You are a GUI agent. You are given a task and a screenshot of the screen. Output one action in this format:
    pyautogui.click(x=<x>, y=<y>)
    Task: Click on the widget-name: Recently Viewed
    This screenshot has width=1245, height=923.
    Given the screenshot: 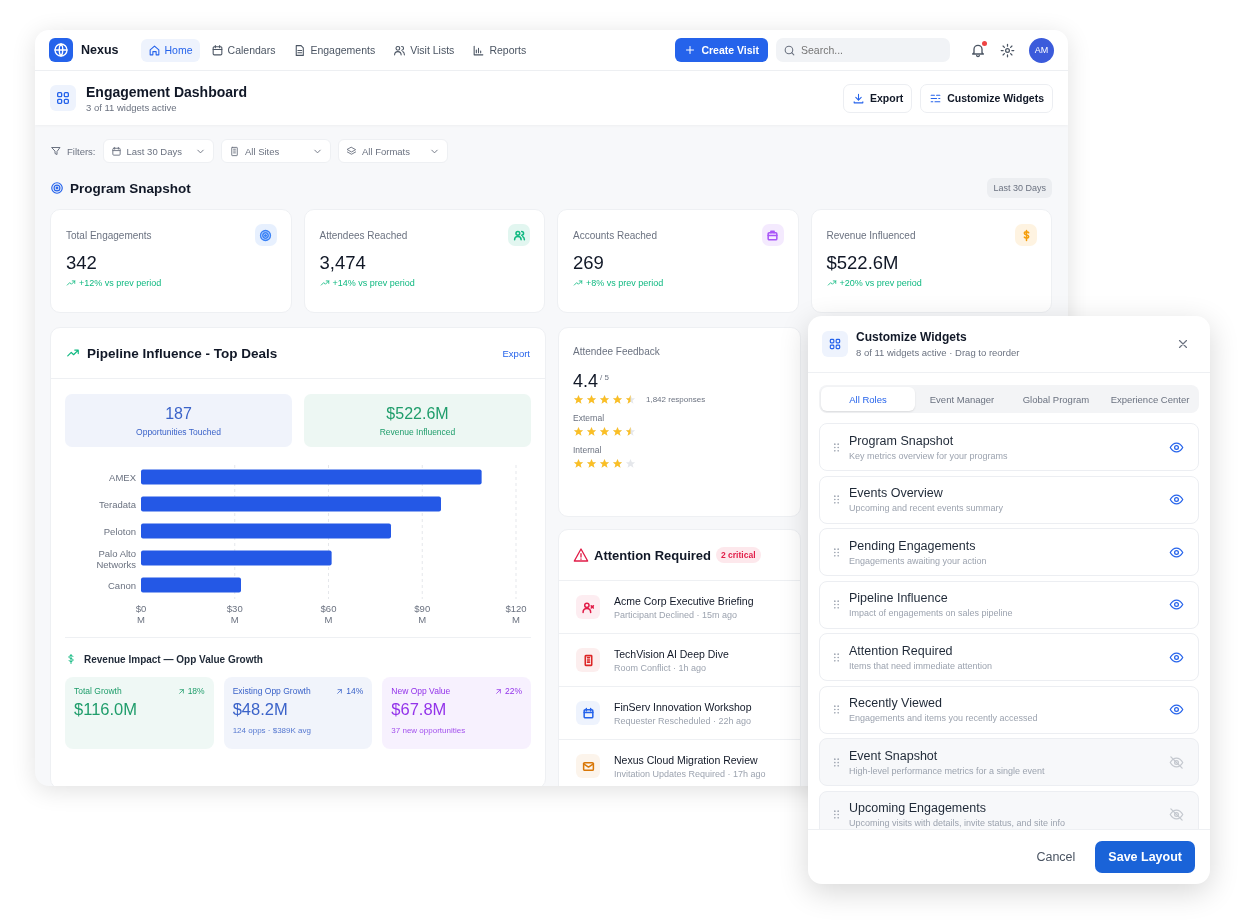 What is the action you would take?
    pyautogui.click(x=896, y=703)
    